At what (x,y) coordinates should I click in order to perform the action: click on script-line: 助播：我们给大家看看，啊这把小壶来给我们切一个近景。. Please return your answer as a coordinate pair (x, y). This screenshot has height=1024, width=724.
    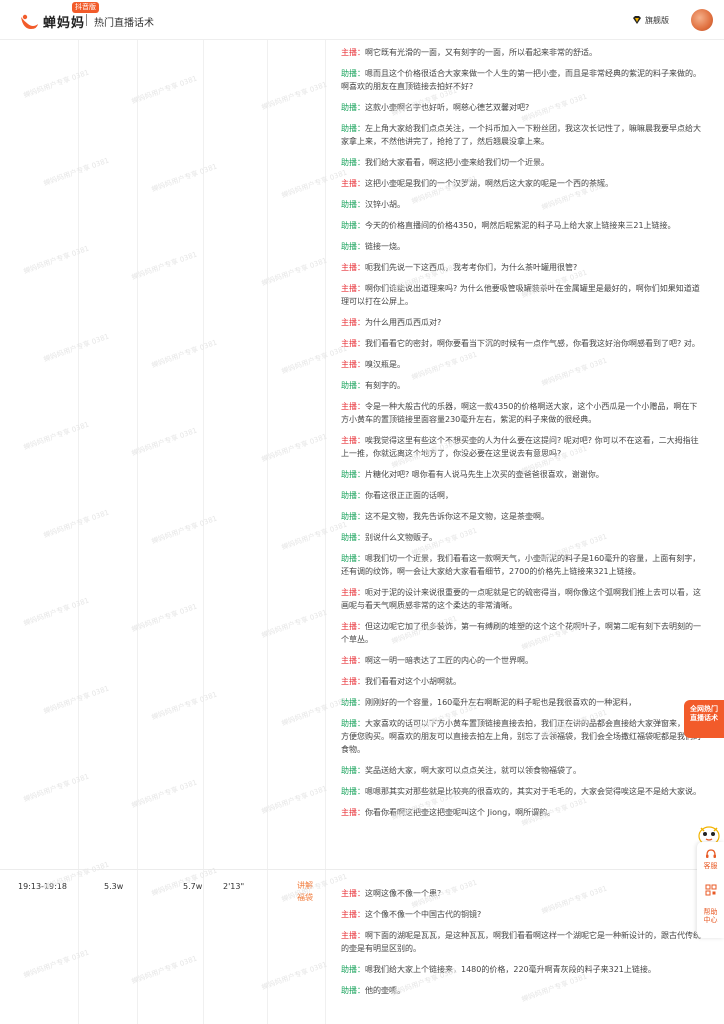
    Looking at the image, I should click on (522, 162).